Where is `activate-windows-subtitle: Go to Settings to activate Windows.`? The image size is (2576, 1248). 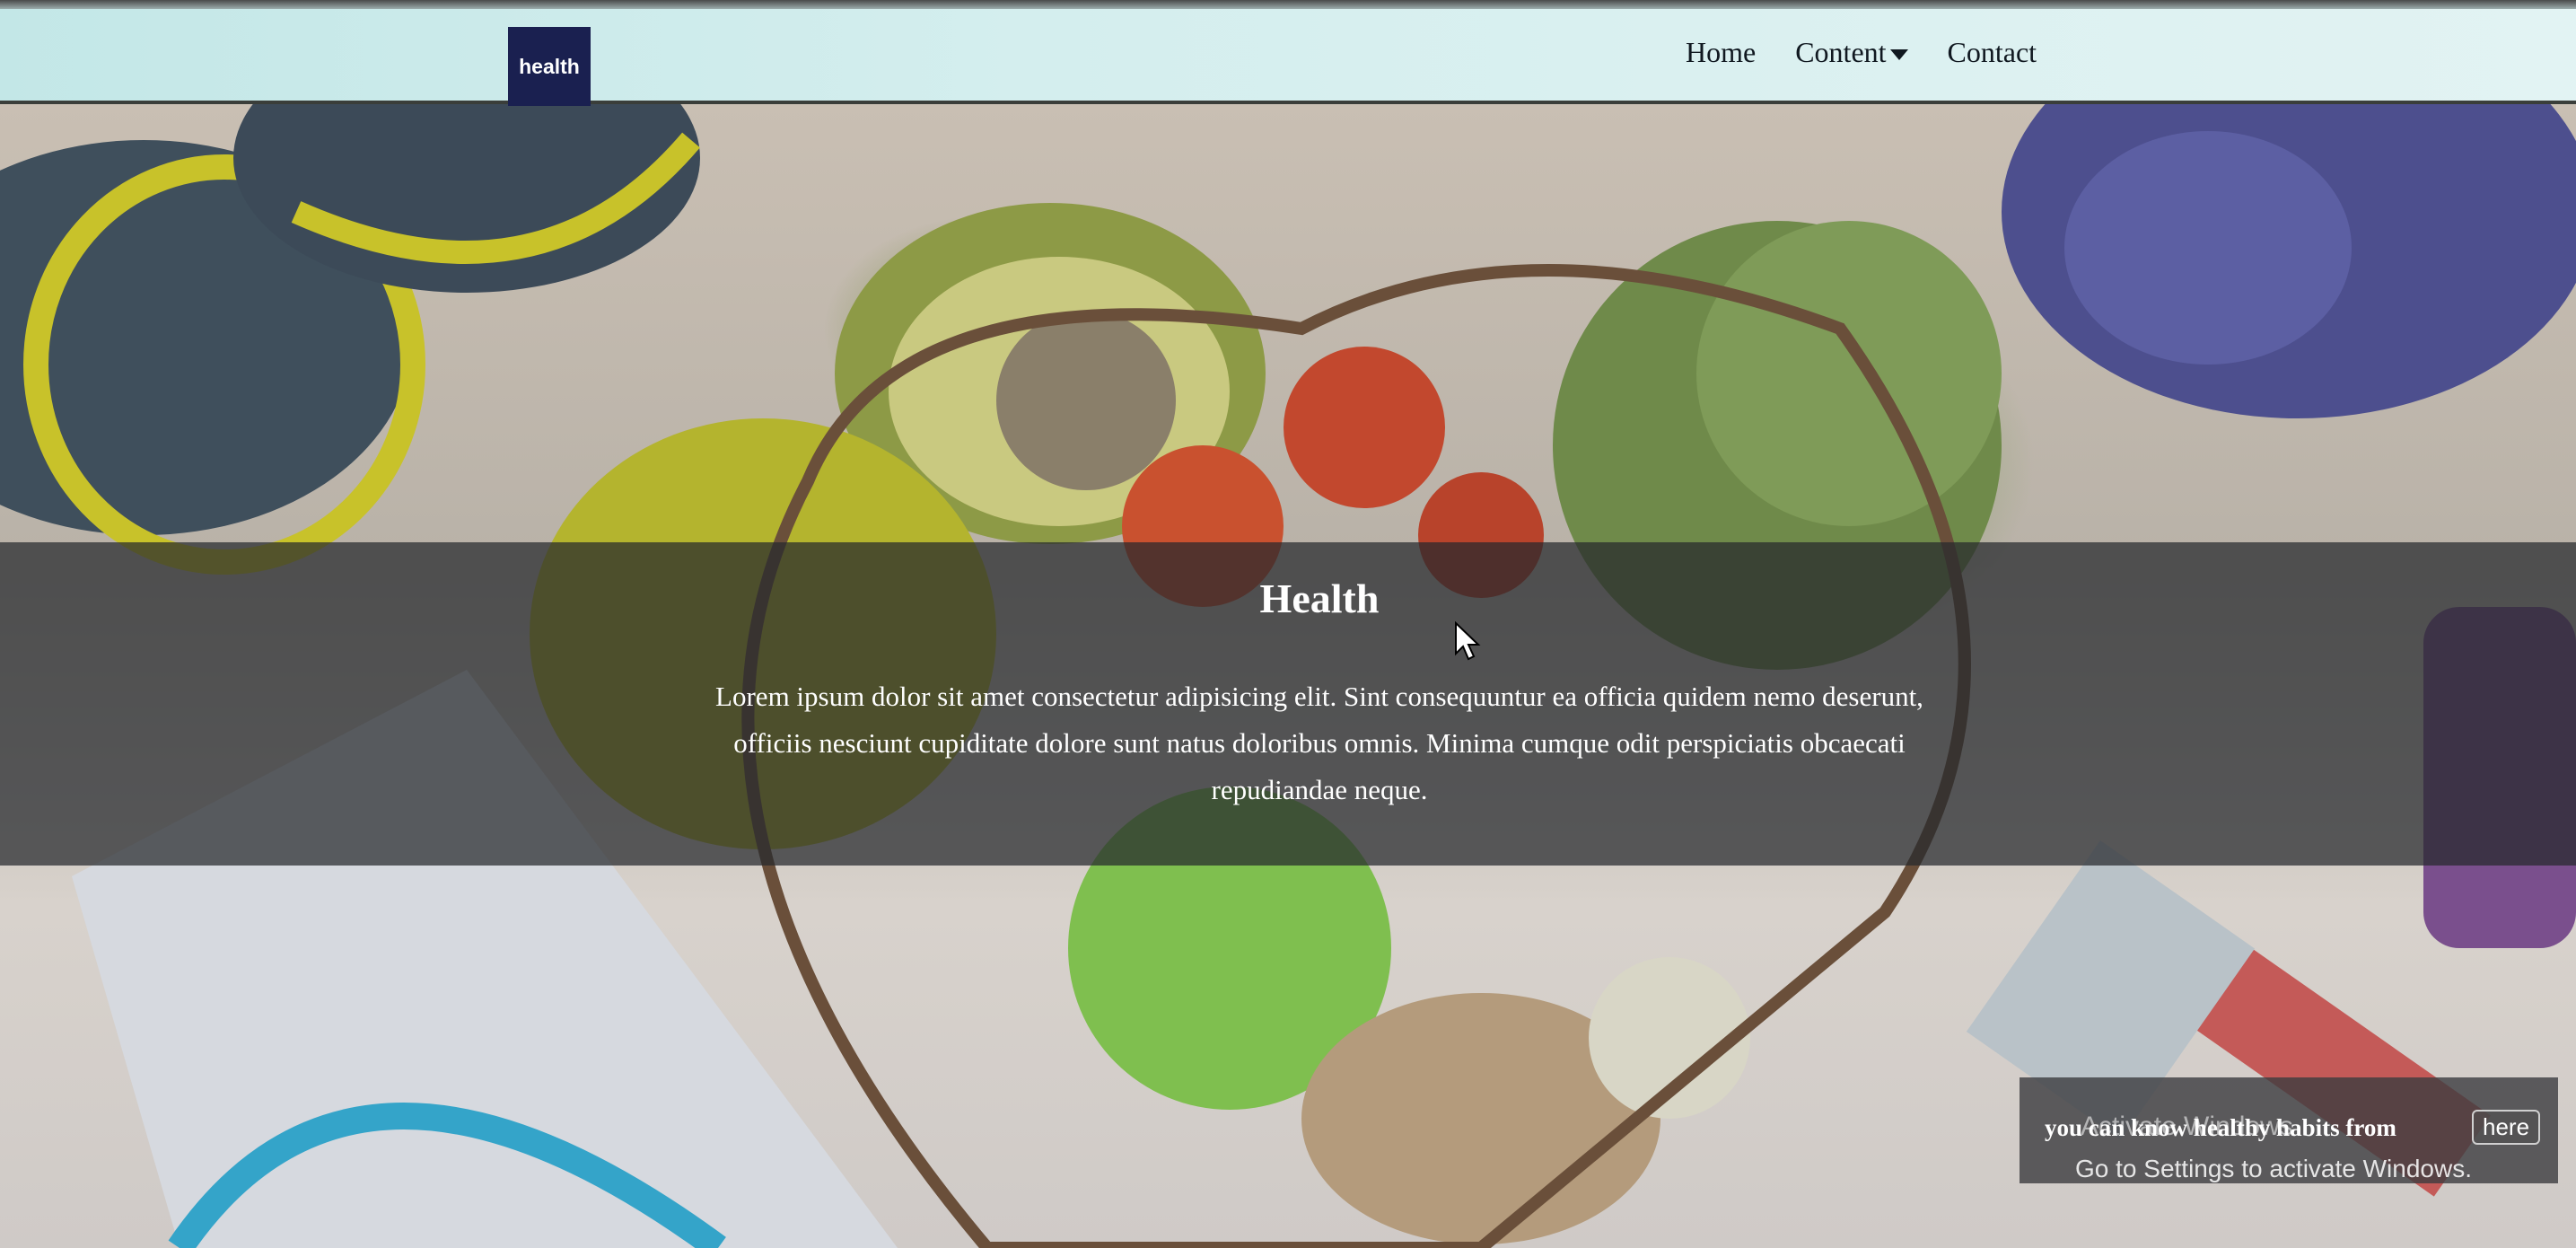
activate-windows-subtitle: Go to Settings to activate Windows. is located at coordinates (2273, 1168).